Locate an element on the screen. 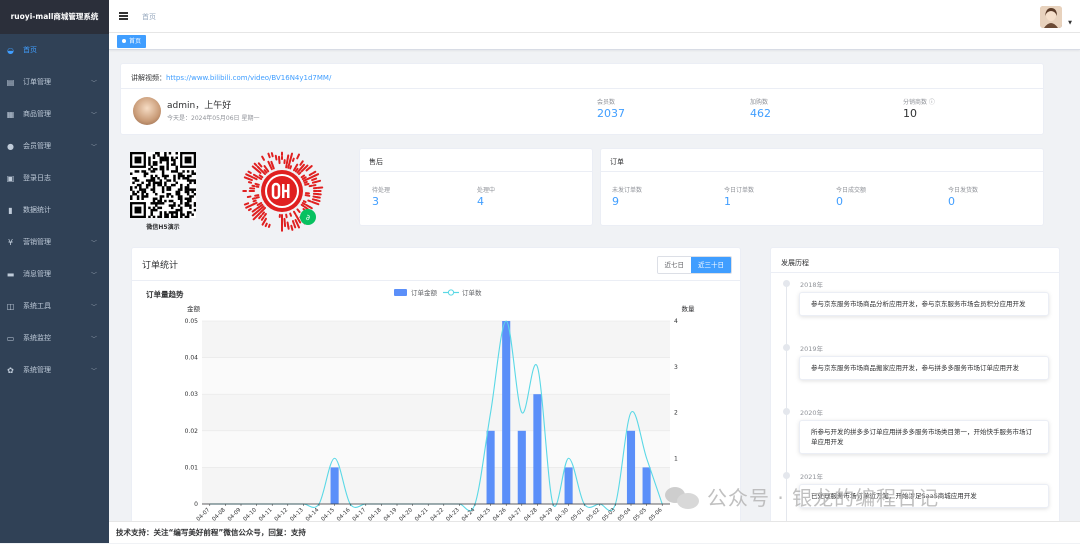 This screenshot has width=1080, height=544. stat-members: 会员数 2037 is located at coordinates (611, 108).